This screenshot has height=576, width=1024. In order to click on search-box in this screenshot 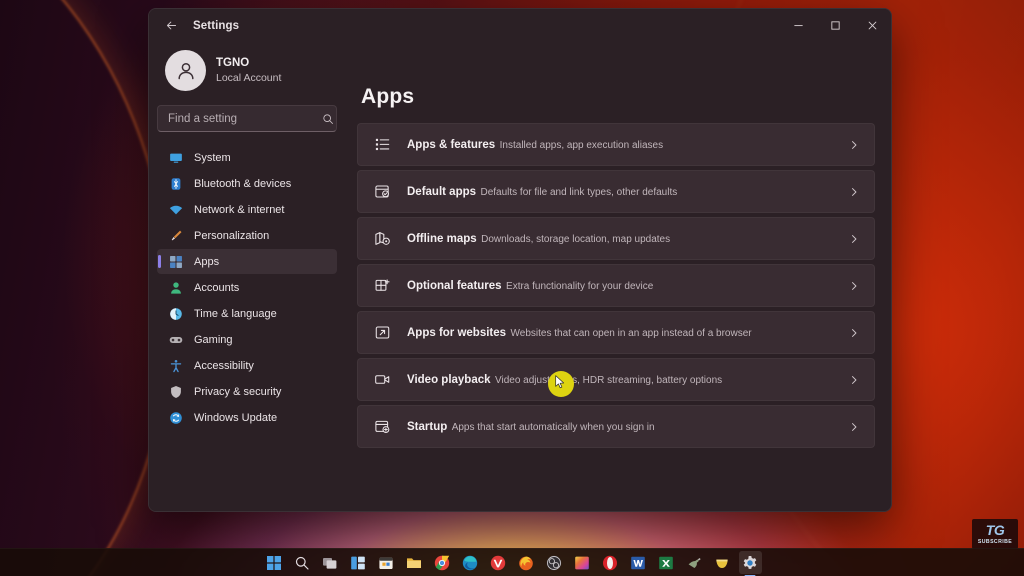, I will do `click(247, 118)`.